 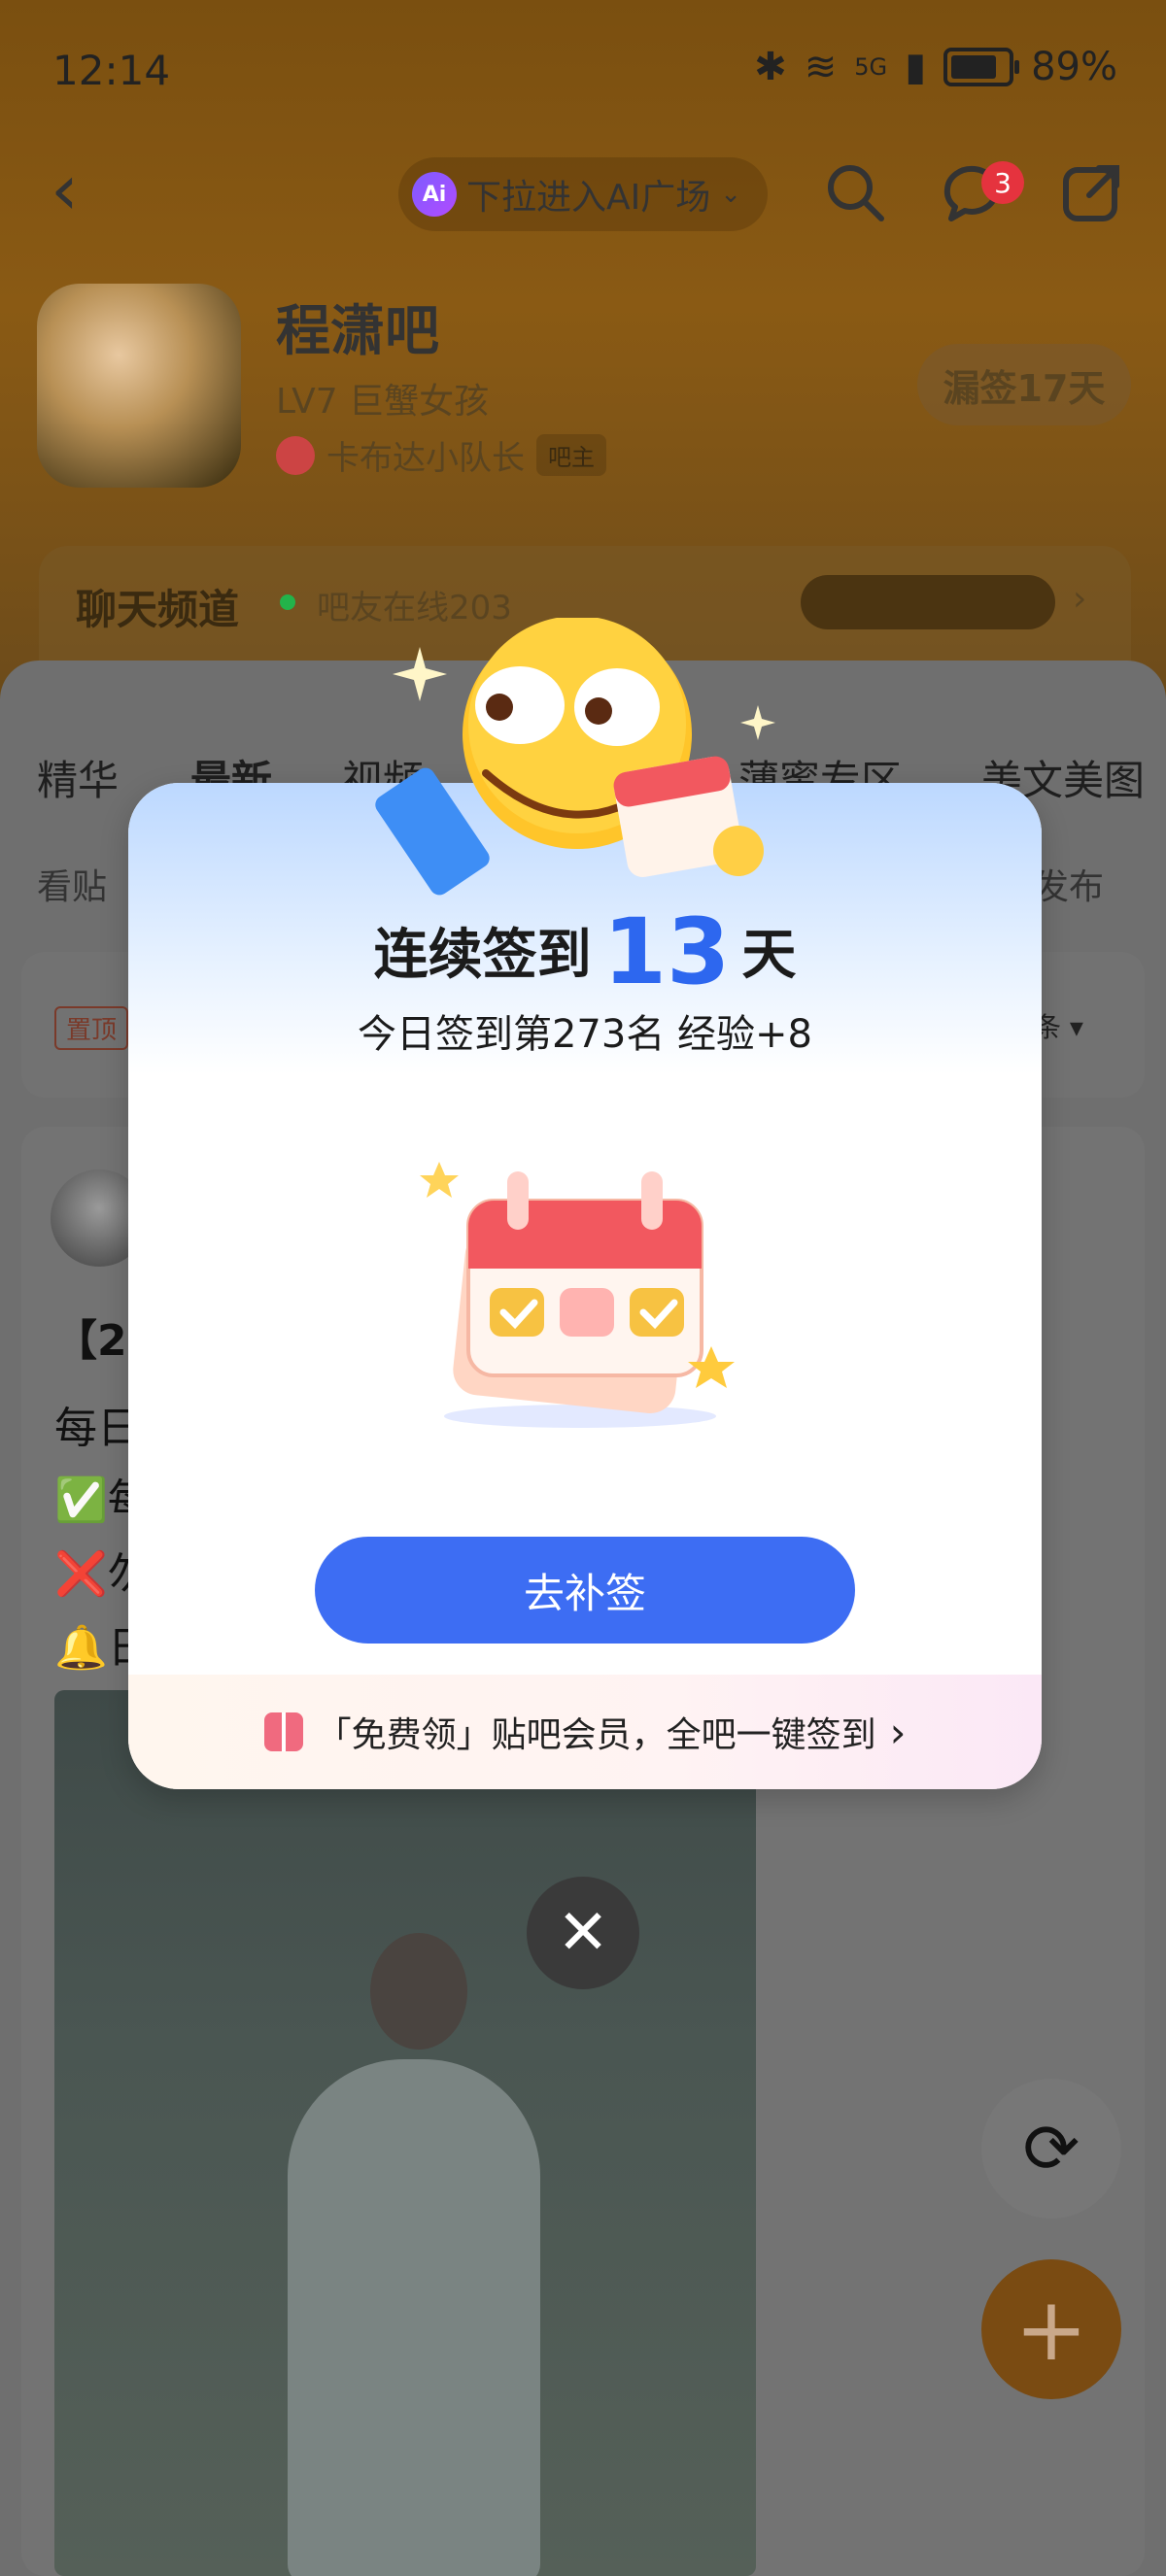 I want to click on vip-promo-bar: 「免费领」贴吧会员，全吧一键签到 ›, so click(x=585, y=1732).